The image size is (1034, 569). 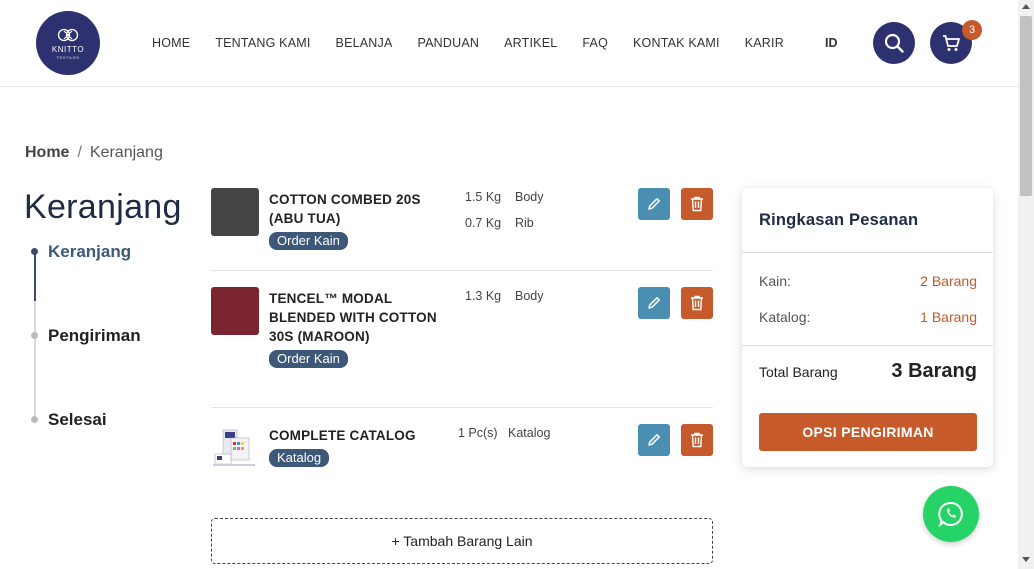 I want to click on summary-row-label: Katalog:, so click(x=785, y=317).